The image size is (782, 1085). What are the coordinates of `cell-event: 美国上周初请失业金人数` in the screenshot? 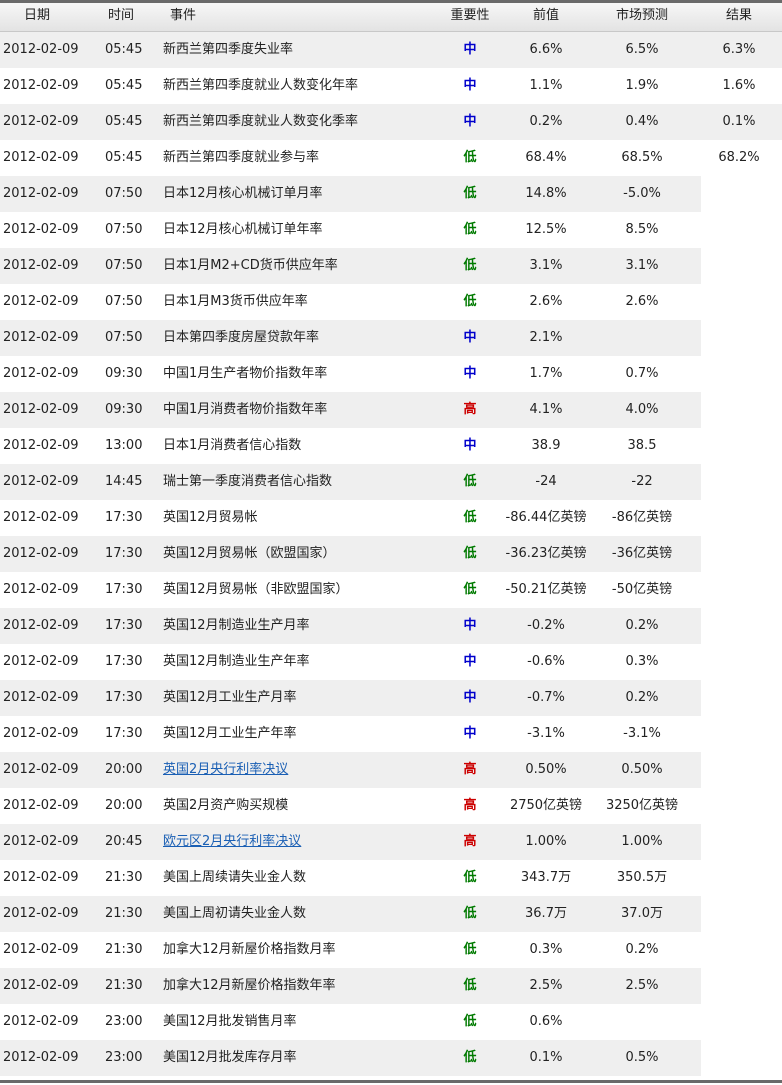 It's located at (235, 913).